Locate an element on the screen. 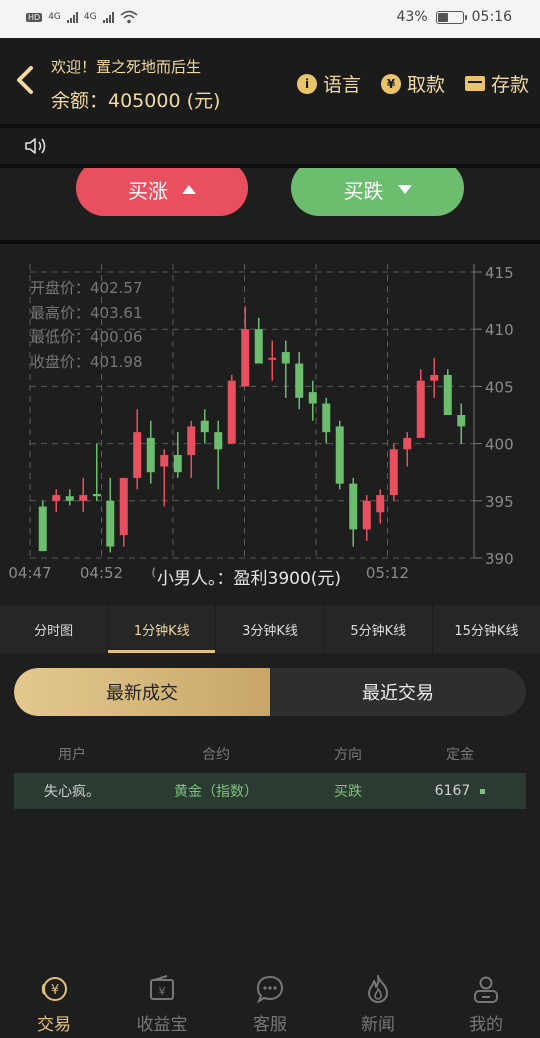 The image size is (540, 1038). tab-timeshare: 分时图 is located at coordinates (54, 629).